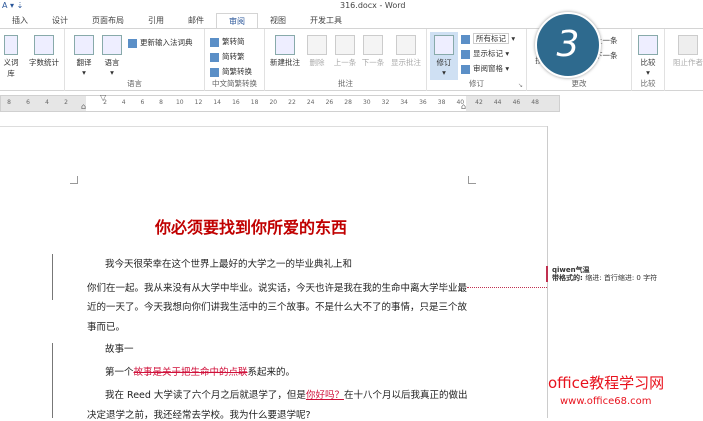 The width and height of the screenshot is (703, 421). What do you see at coordinates (535, 102) in the screenshot?
I see `ruler-tick-label: 48` at bounding box center [535, 102].